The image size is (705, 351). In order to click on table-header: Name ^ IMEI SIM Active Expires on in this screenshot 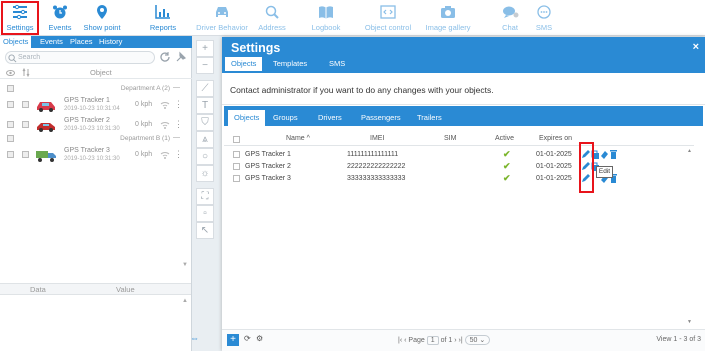, I will do `click(459, 139)`.